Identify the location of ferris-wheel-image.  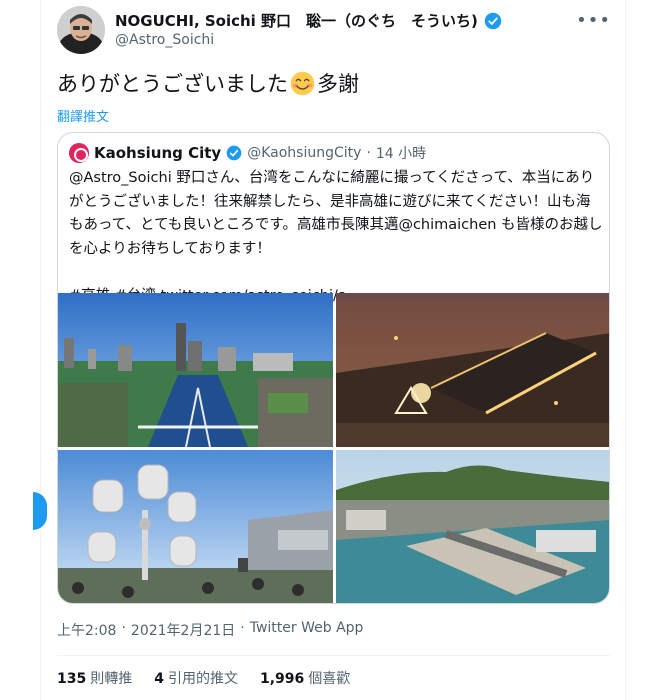
(195, 526).